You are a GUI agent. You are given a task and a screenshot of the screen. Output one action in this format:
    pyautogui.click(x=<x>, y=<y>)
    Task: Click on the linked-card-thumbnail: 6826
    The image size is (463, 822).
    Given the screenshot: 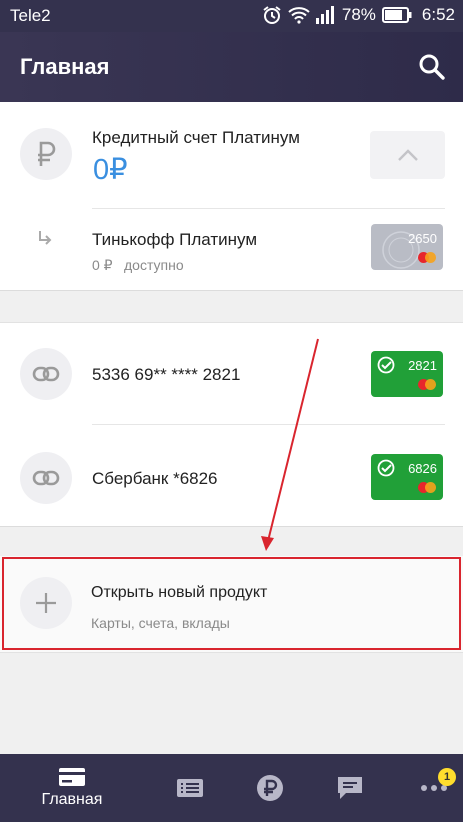 What is the action you would take?
    pyautogui.click(x=407, y=477)
    